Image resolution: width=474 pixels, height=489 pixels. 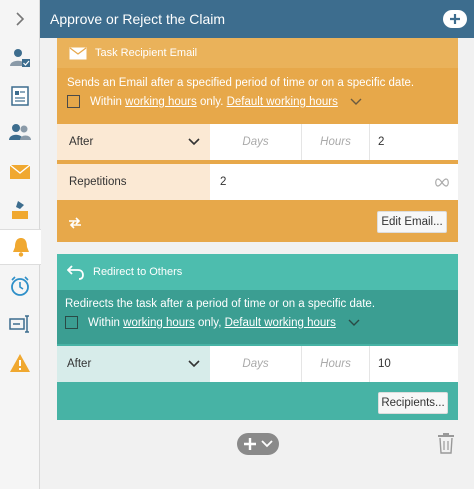 I want to click on alarm-clock-icon, so click(x=20, y=286).